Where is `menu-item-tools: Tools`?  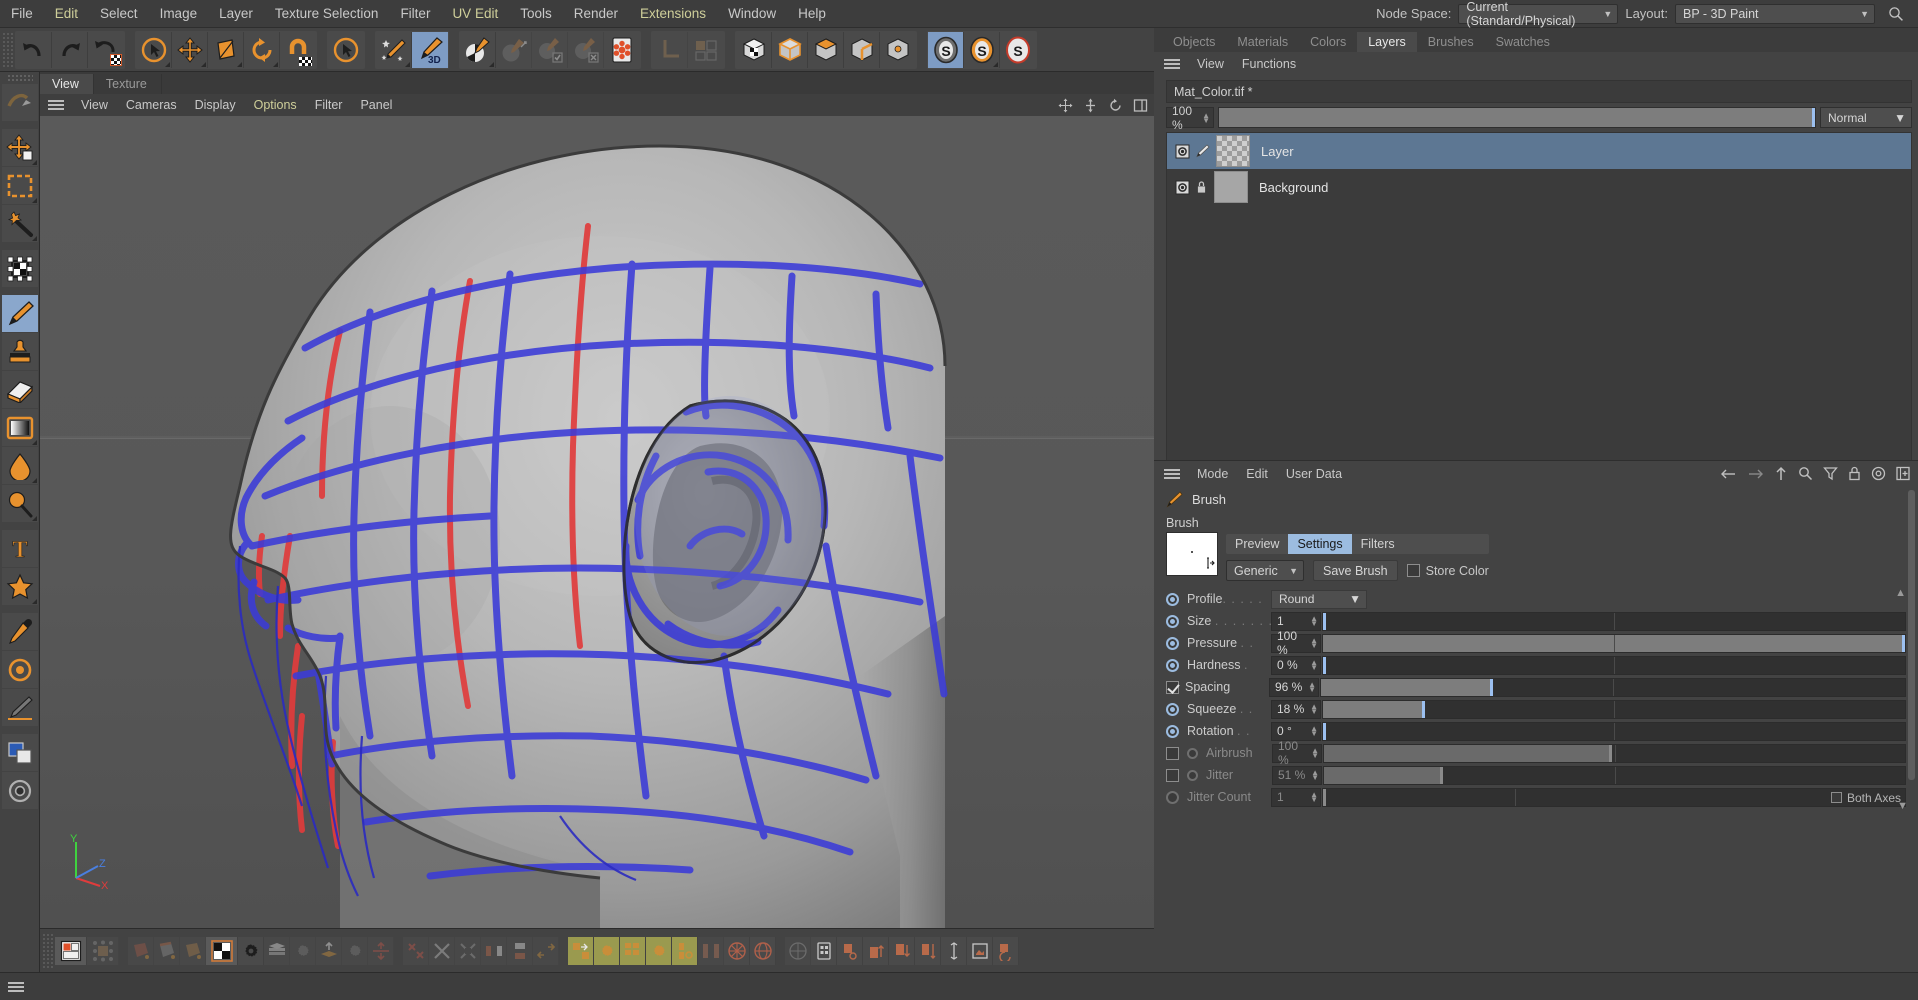 menu-item-tools: Tools is located at coordinates (536, 13).